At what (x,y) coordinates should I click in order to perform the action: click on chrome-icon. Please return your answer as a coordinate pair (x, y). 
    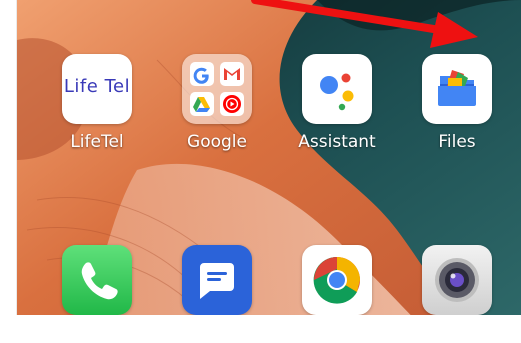
    Looking at the image, I should click on (337, 280).